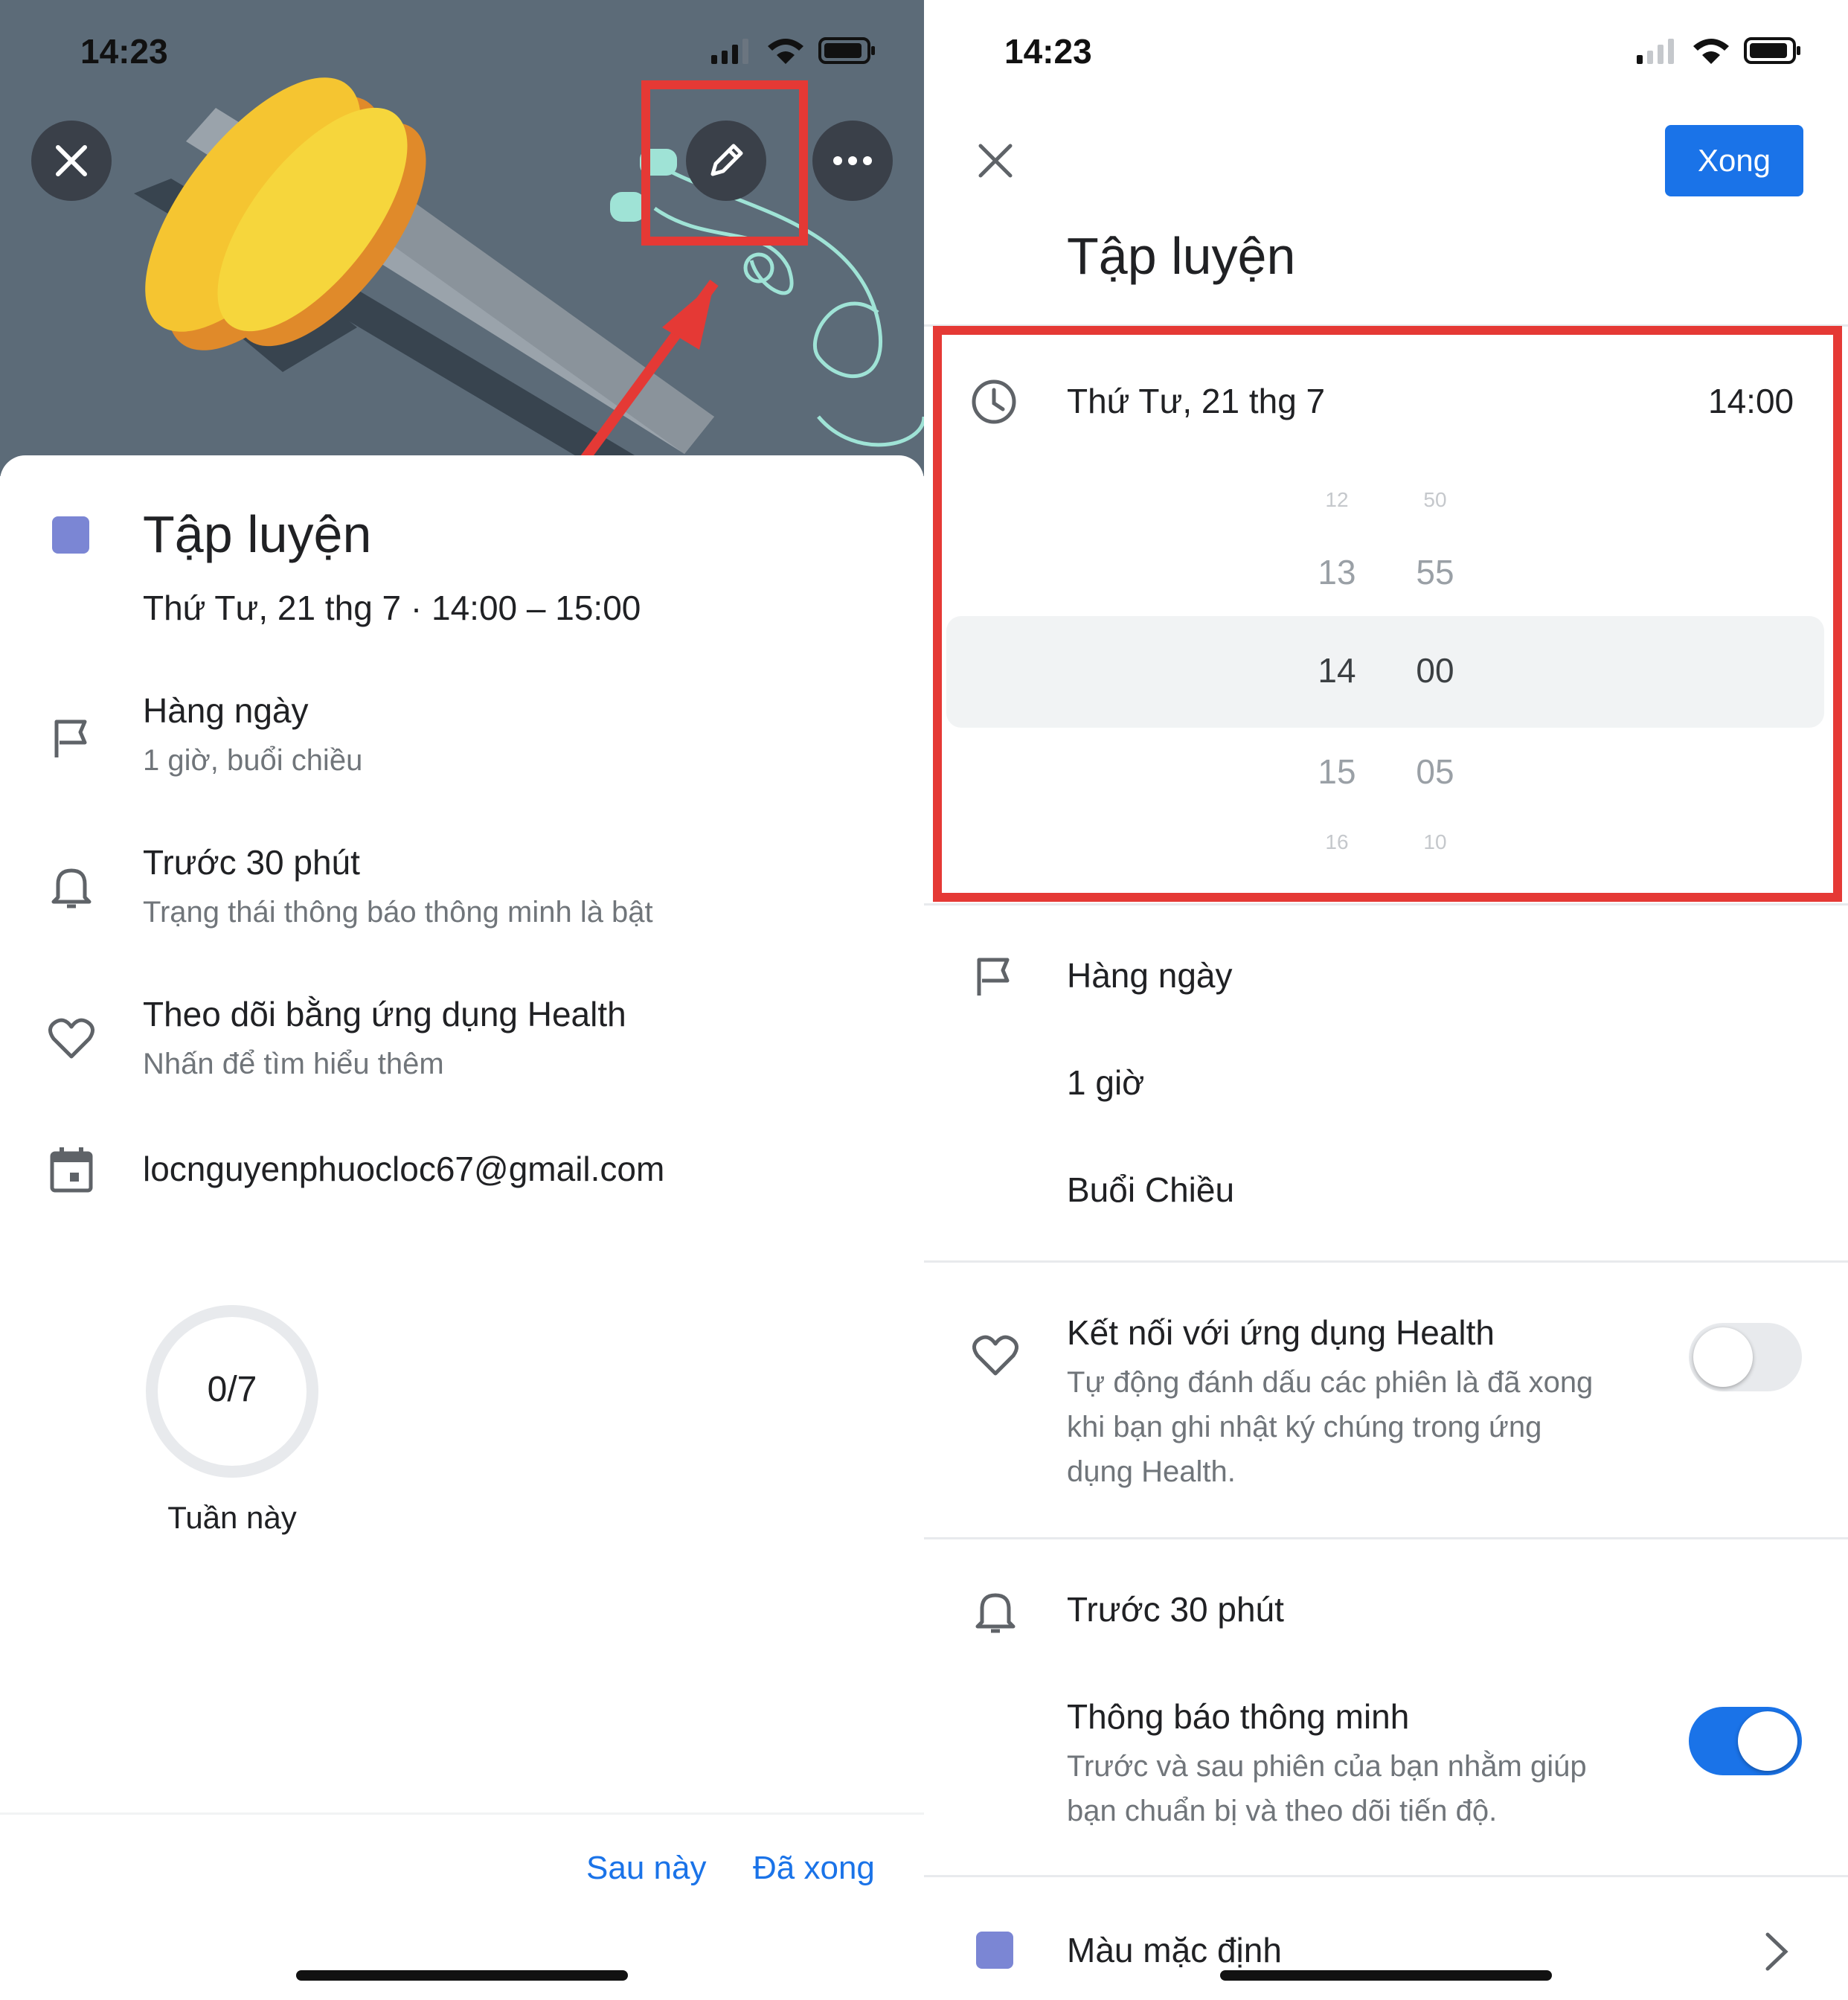  I want to click on close-button, so click(71, 161).